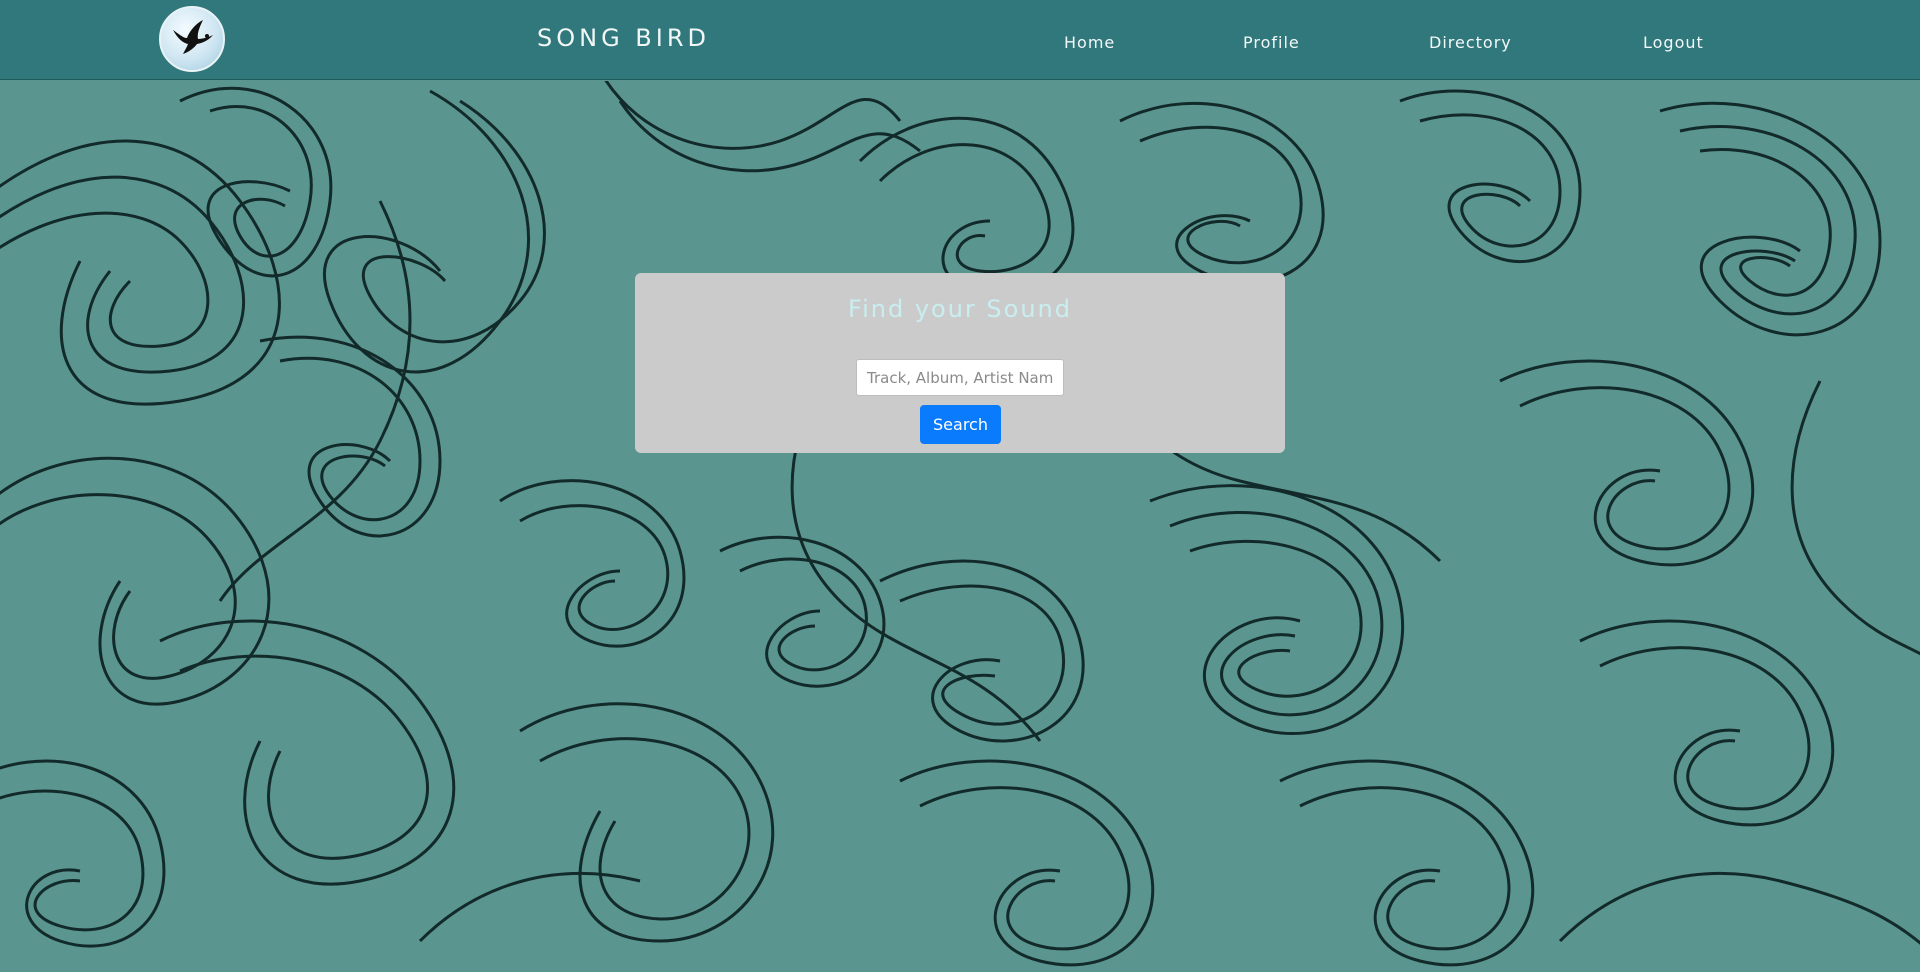 The image size is (1920, 972). Describe the element at coordinates (1470, 42) in the screenshot. I see `nav-directory-link: Directory` at that location.